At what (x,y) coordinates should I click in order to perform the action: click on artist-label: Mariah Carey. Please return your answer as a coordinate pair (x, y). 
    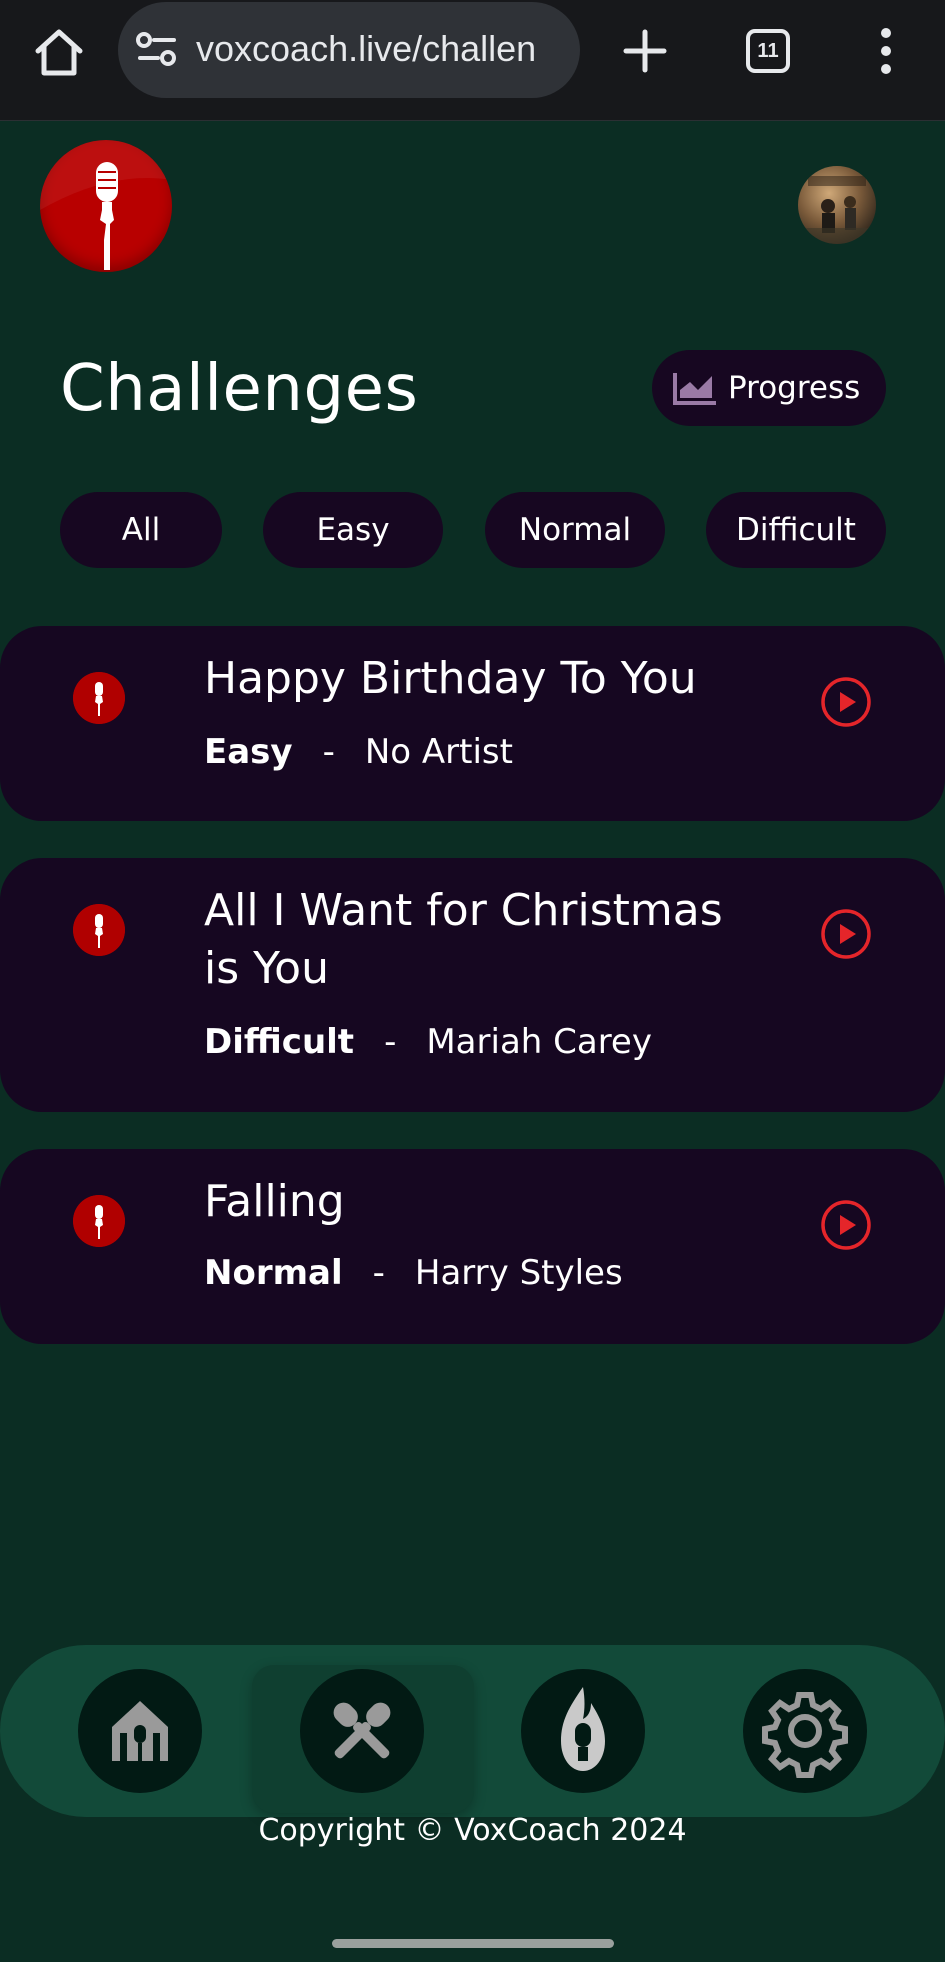
    Looking at the image, I should click on (539, 1042).